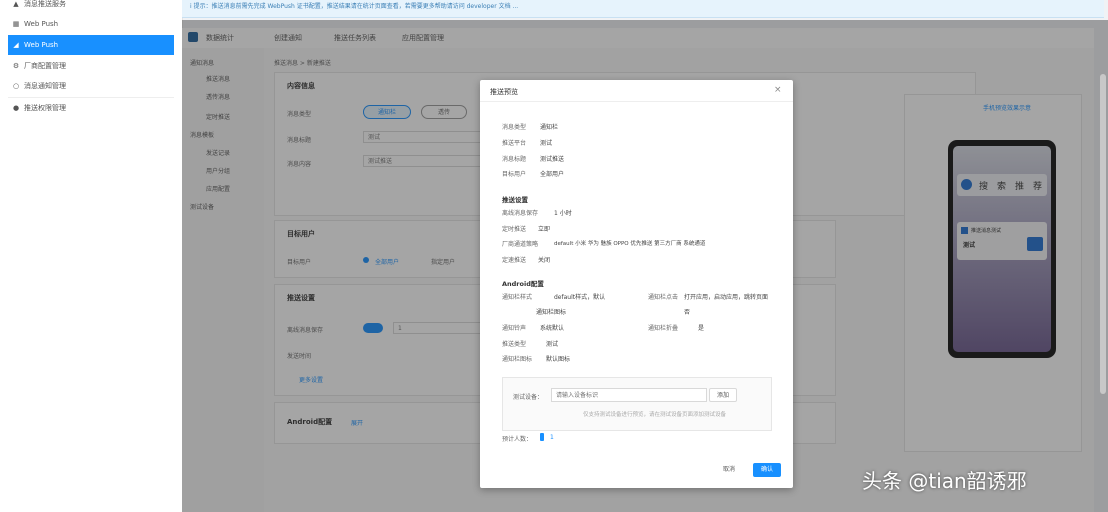 Image resolution: width=1108 pixels, height=512 pixels. I want to click on add-test-device-button: 添加, so click(723, 395).